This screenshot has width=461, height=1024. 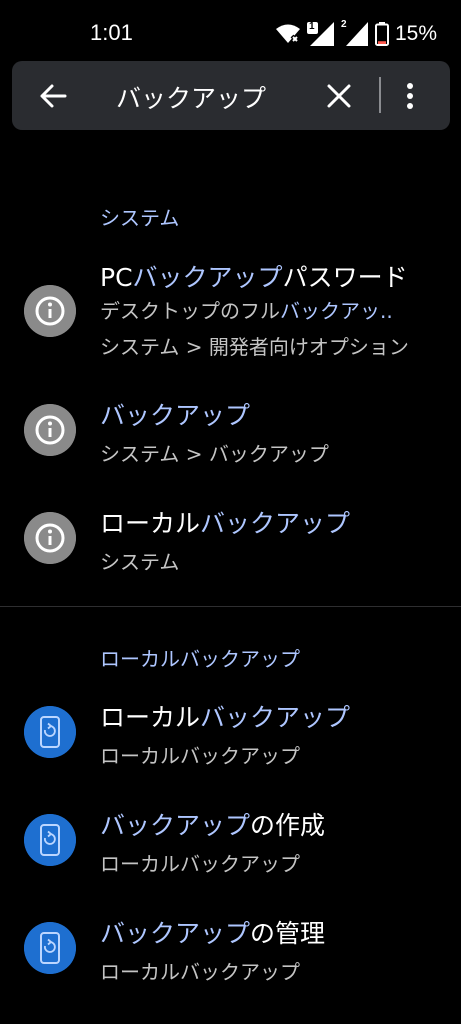 What do you see at coordinates (140, 218) in the screenshot?
I see `section-header-system: システム` at bounding box center [140, 218].